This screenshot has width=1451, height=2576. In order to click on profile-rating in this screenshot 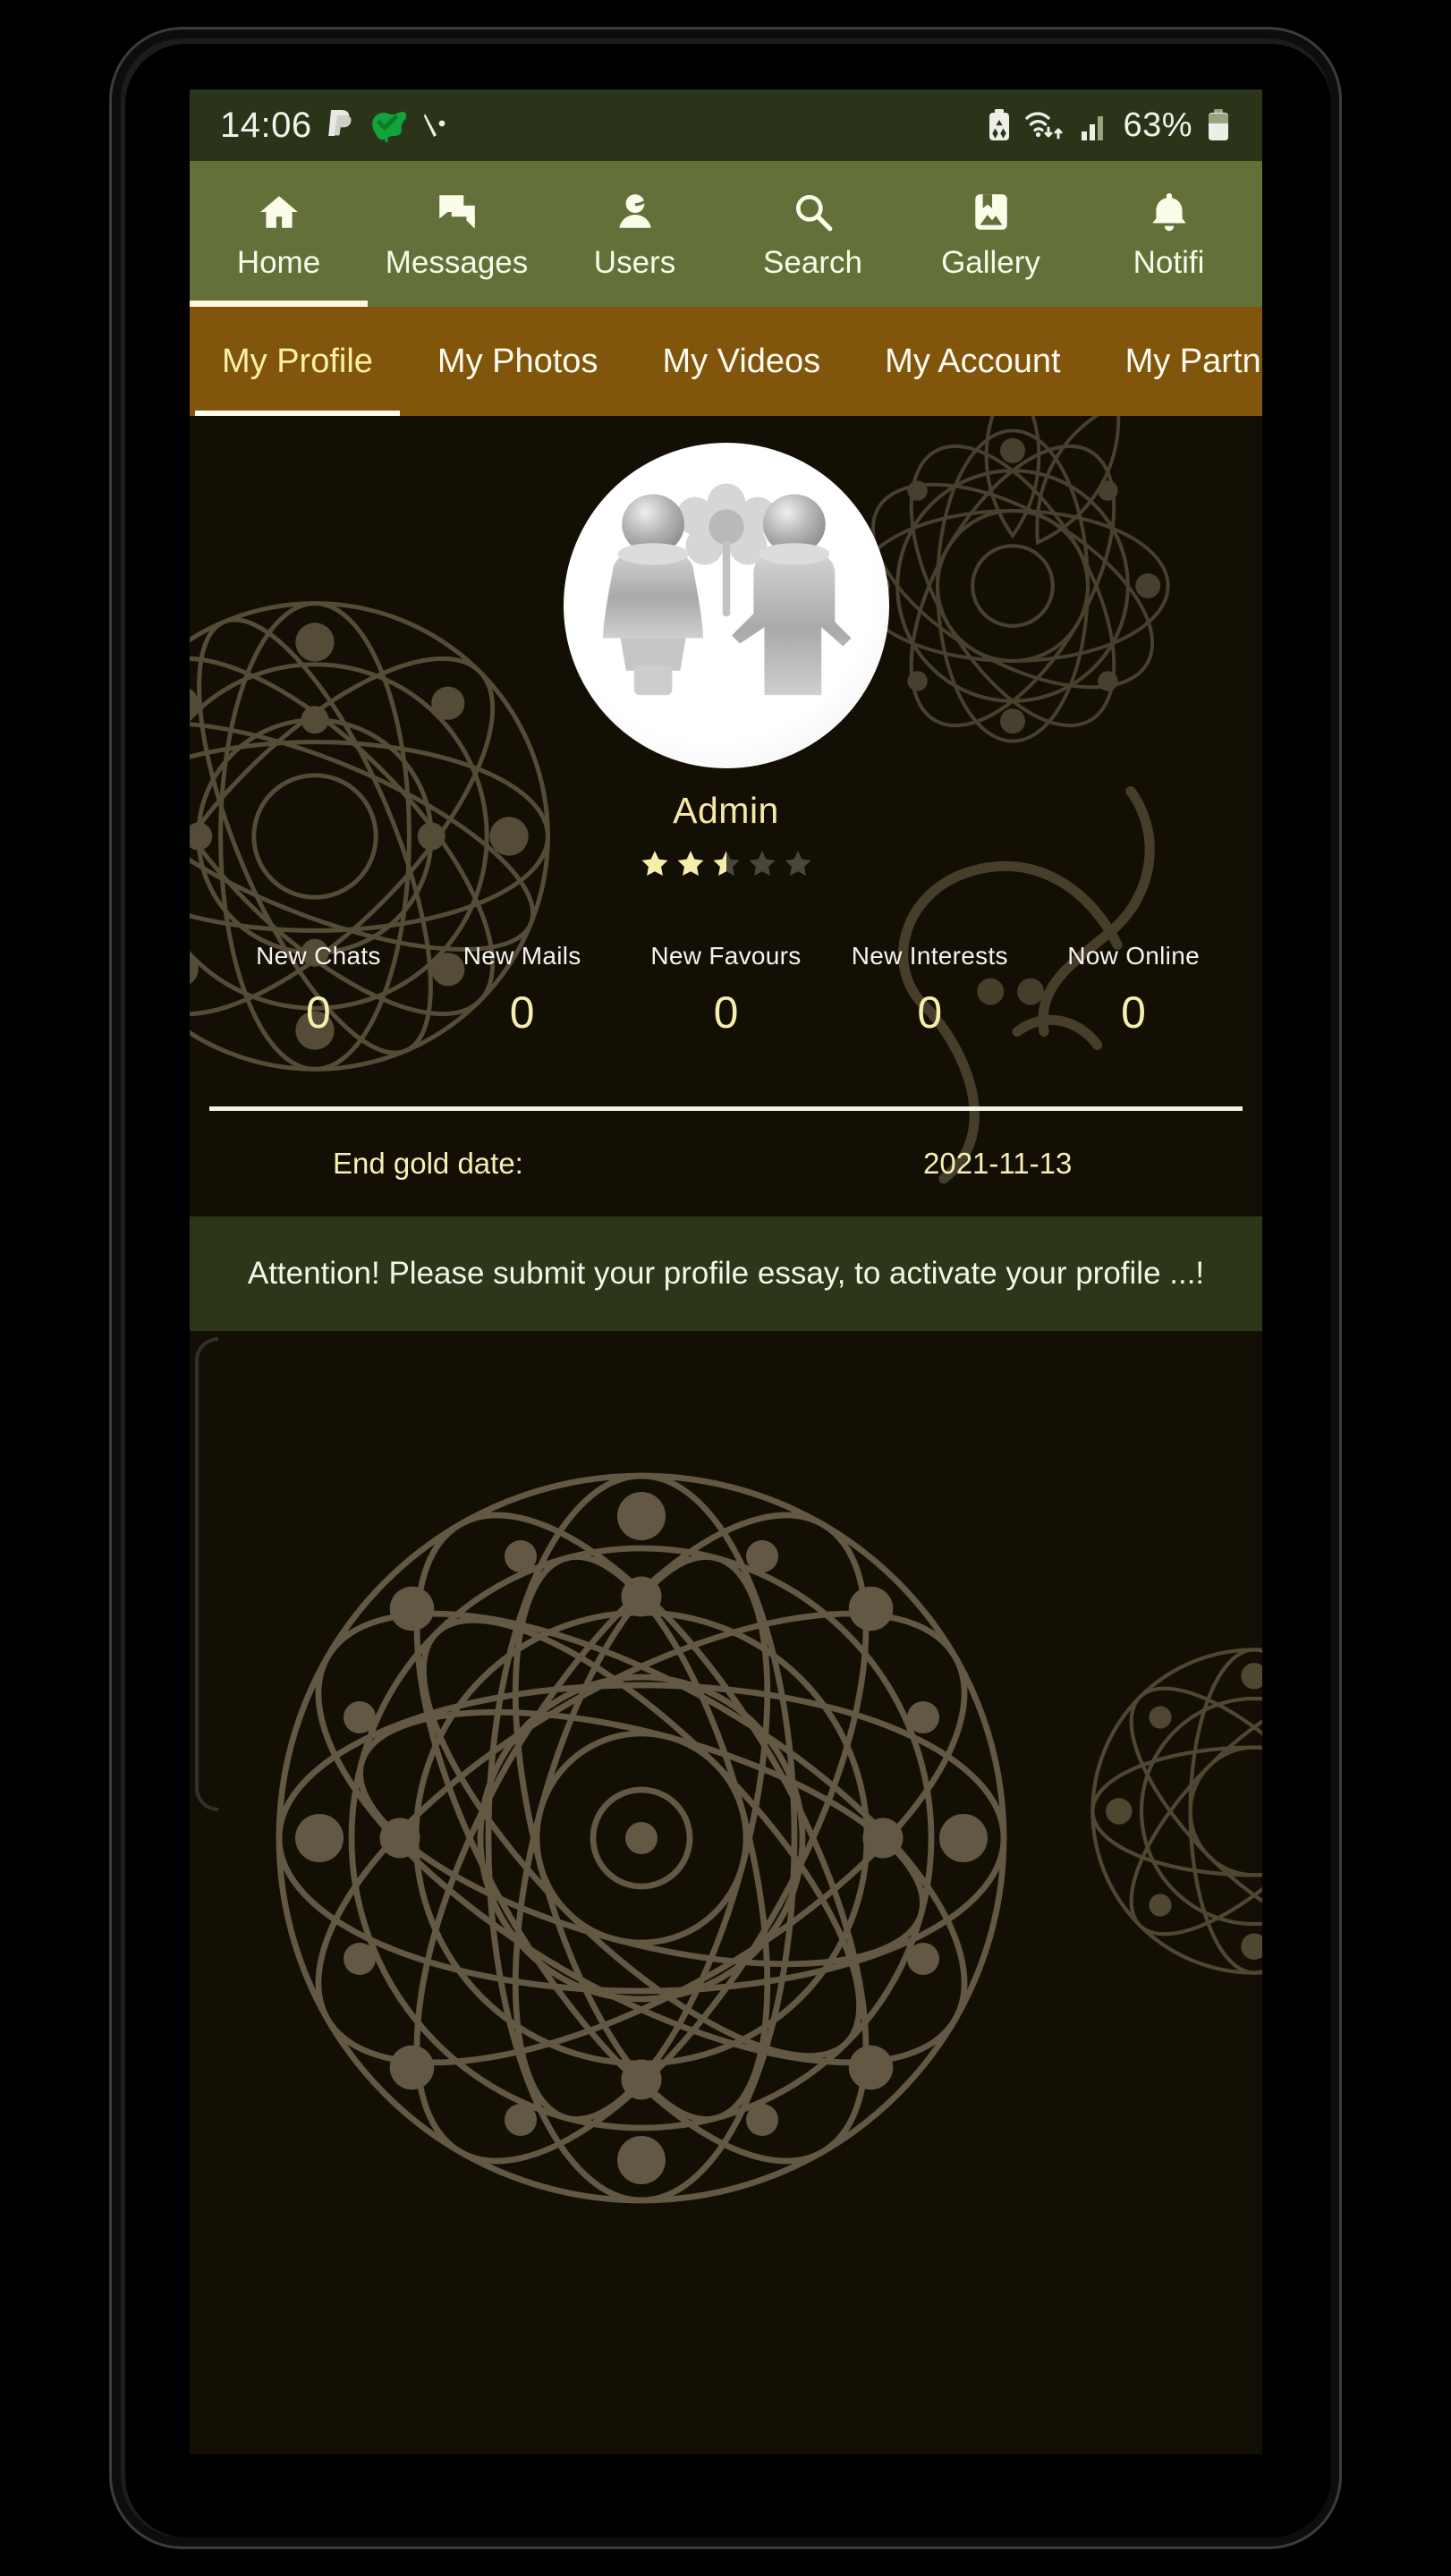, I will do `click(726, 864)`.